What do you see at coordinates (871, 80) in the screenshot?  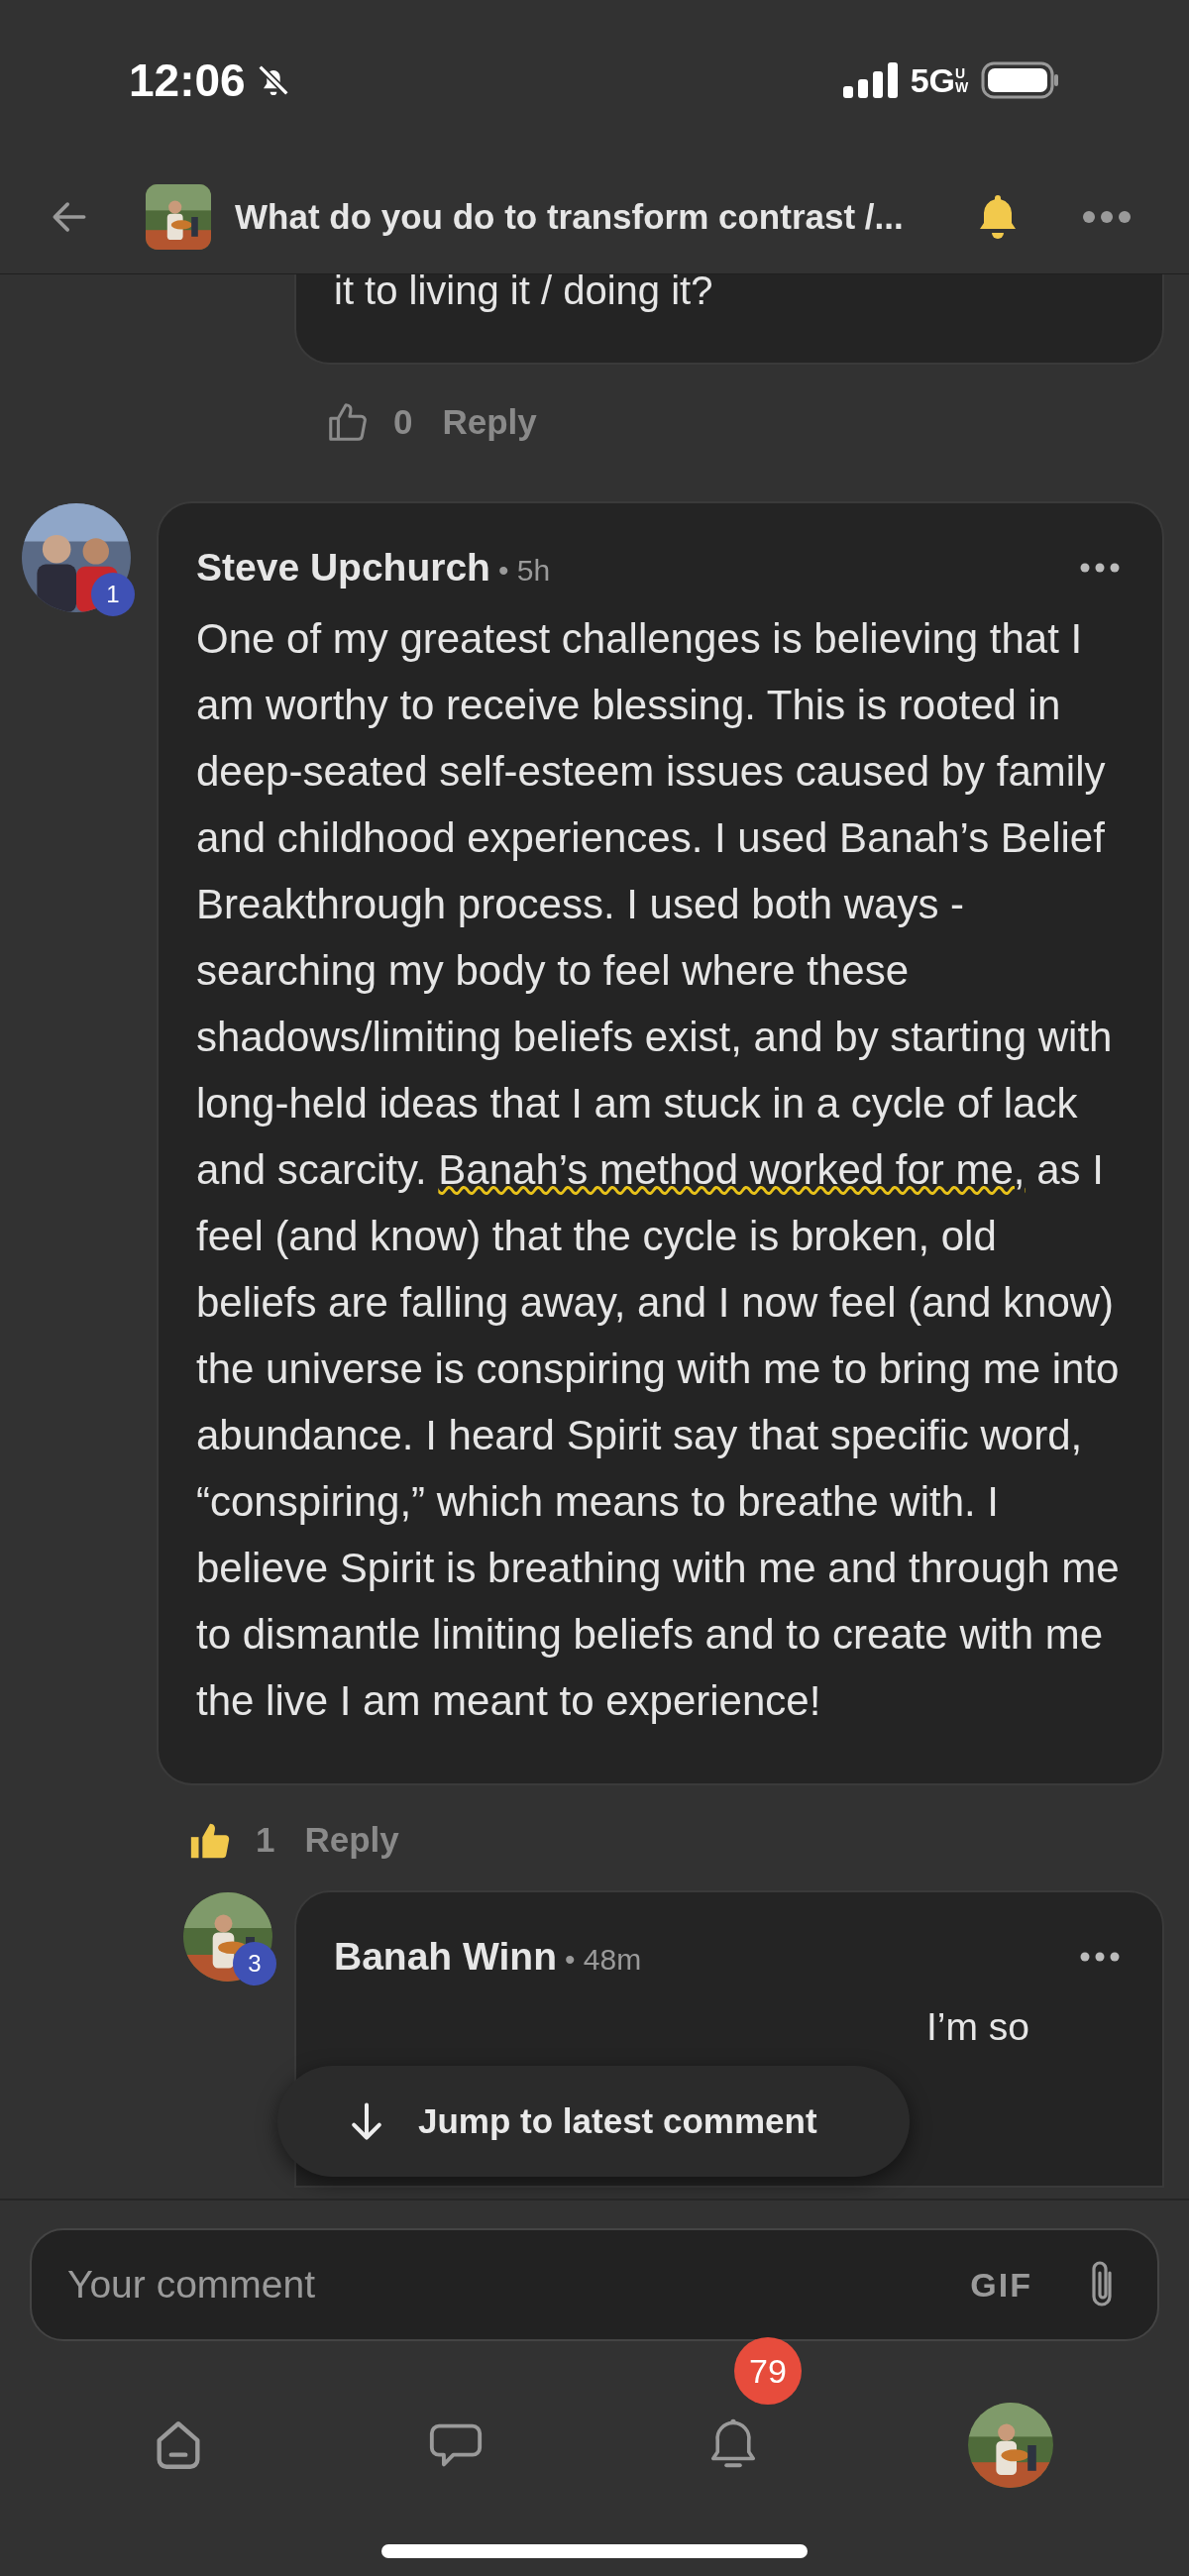 I see `signal-icon` at bounding box center [871, 80].